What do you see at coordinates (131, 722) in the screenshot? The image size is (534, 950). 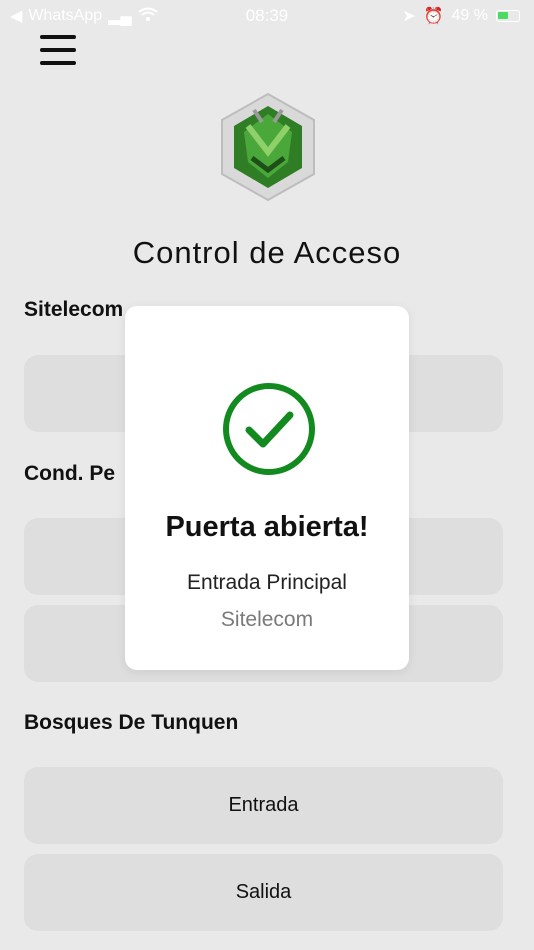 I see `section-title-bosques: Bosques De Tunquen` at bounding box center [131, 722].